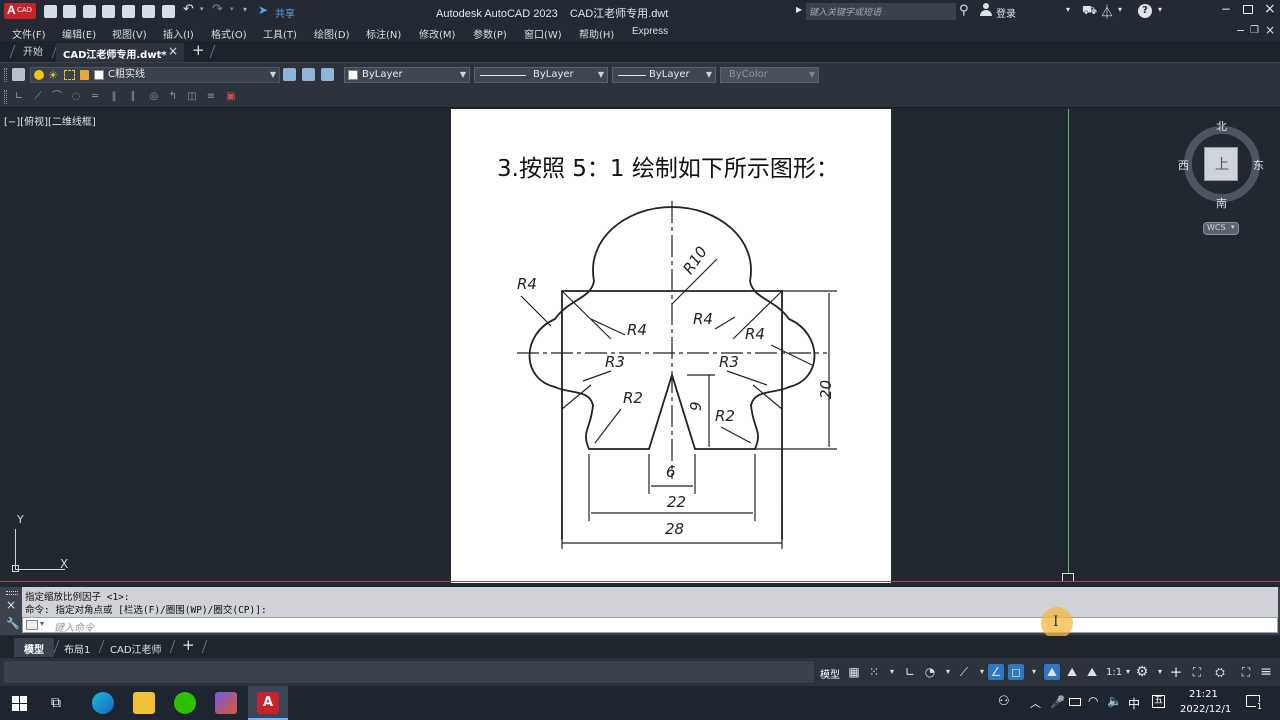  I want to click on autodesk-app-icon: ⏃, so click(1107, 12).